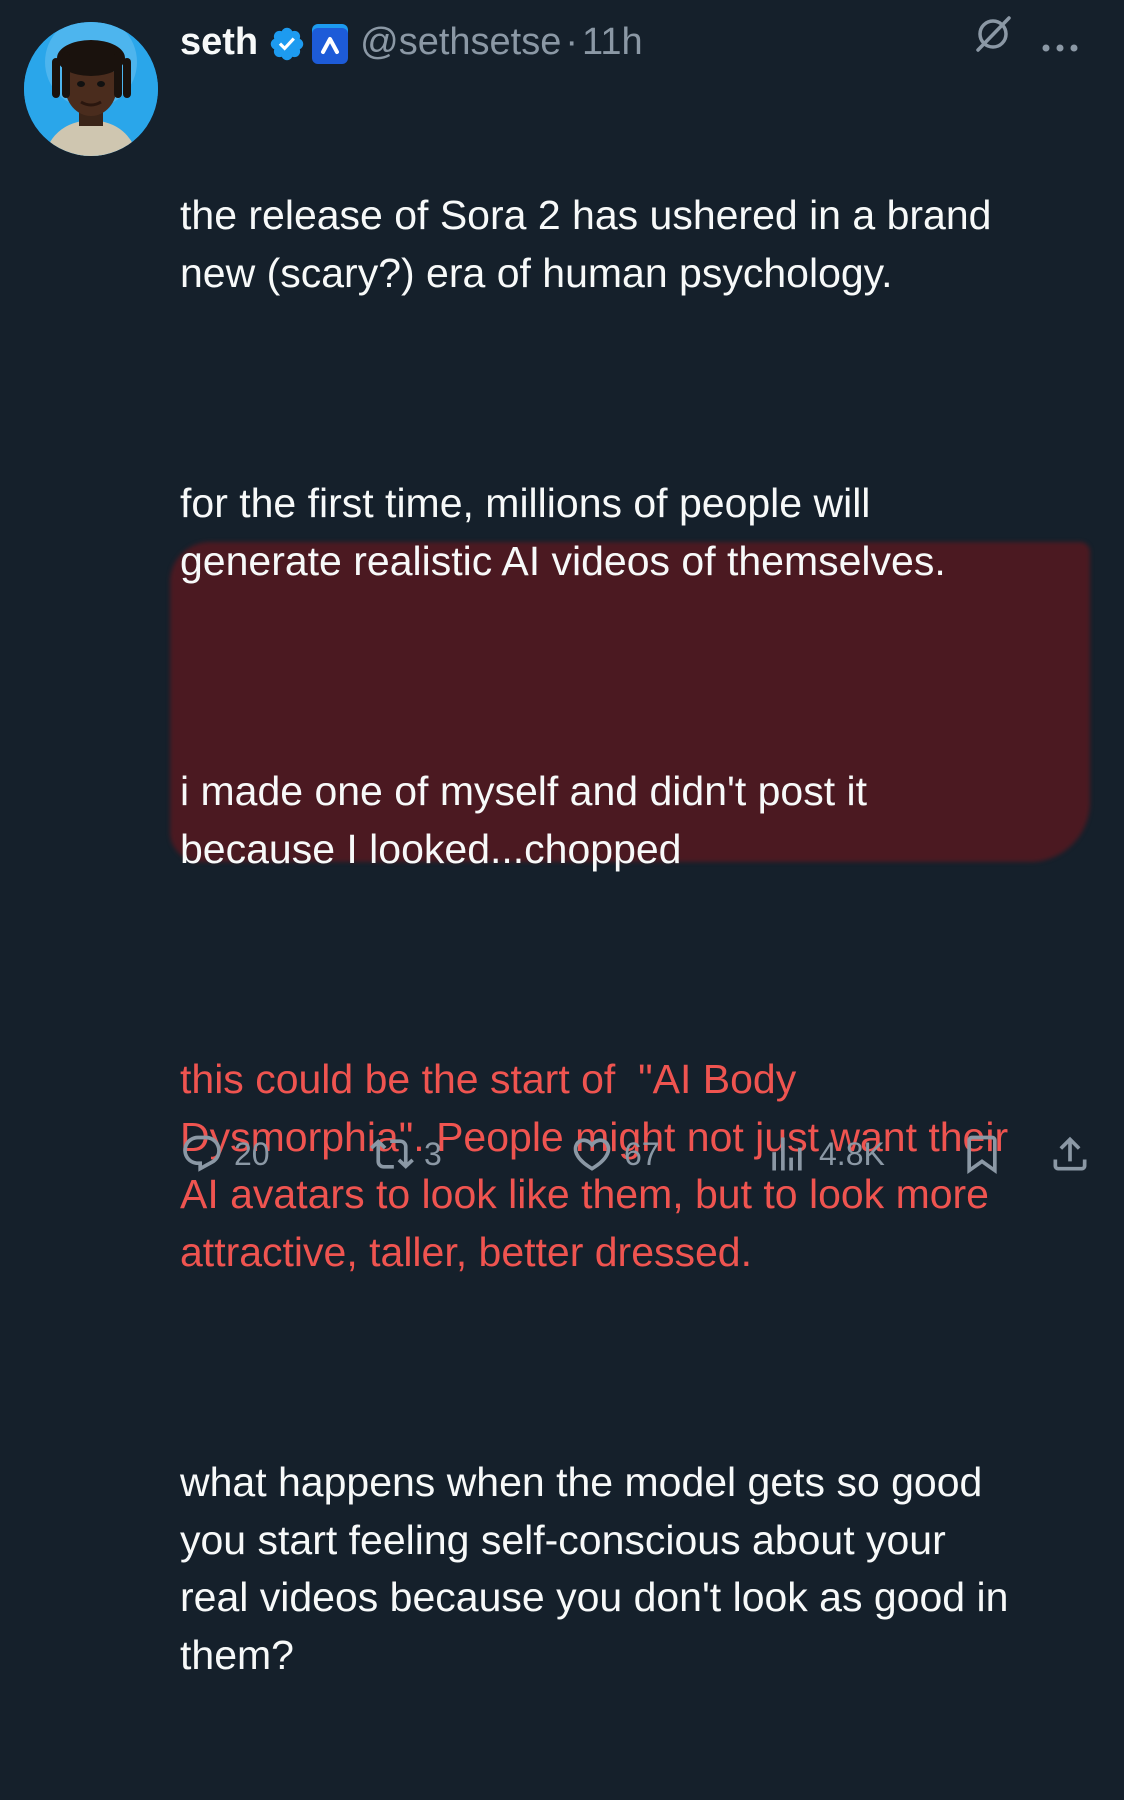  I want to click on views-count: 4.8K, so click(852, 1153).